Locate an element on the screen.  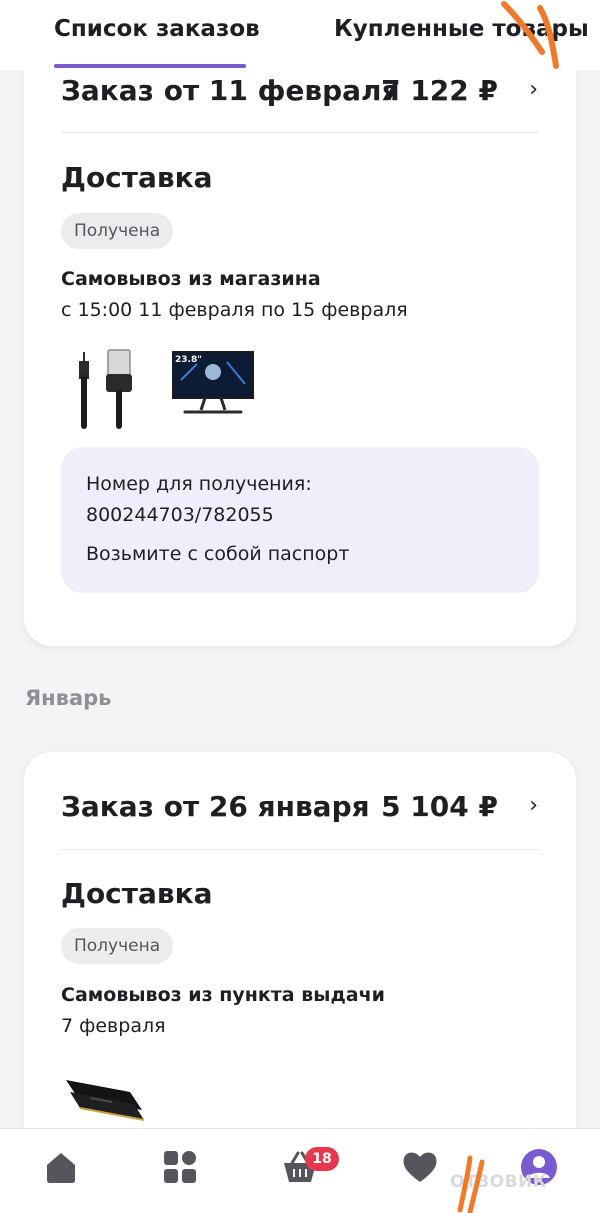
order-title: Заказ от 26 января is located at coordinates (215, 806).